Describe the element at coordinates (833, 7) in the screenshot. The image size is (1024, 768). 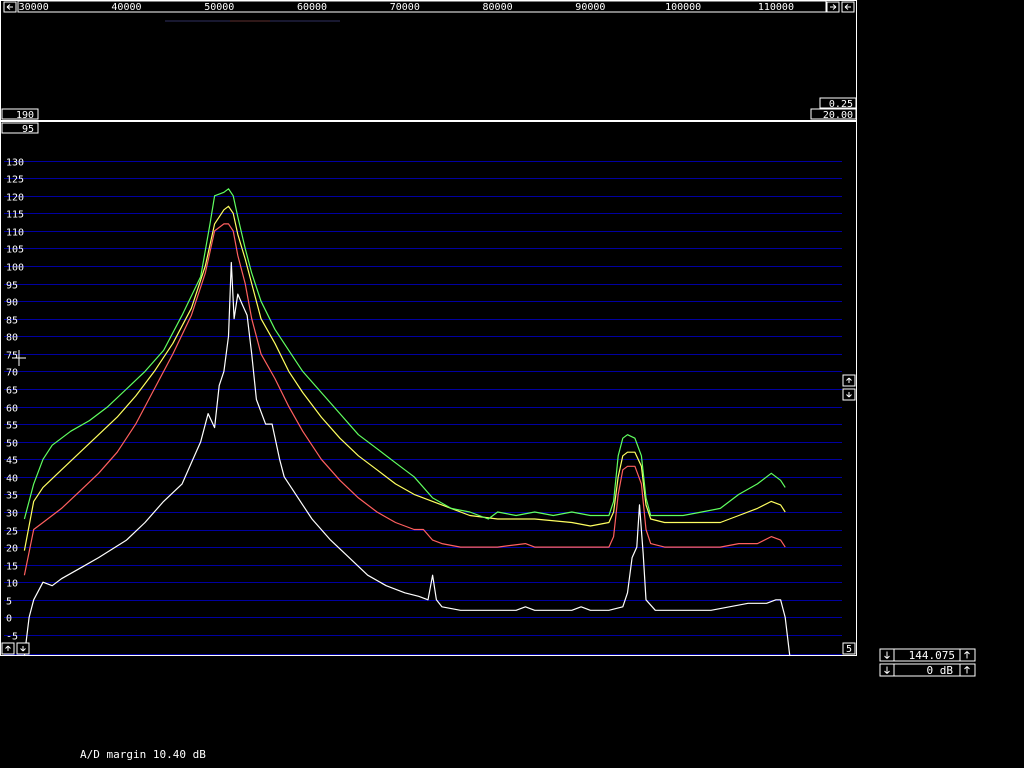
I see `scroll-right-button` at that location.